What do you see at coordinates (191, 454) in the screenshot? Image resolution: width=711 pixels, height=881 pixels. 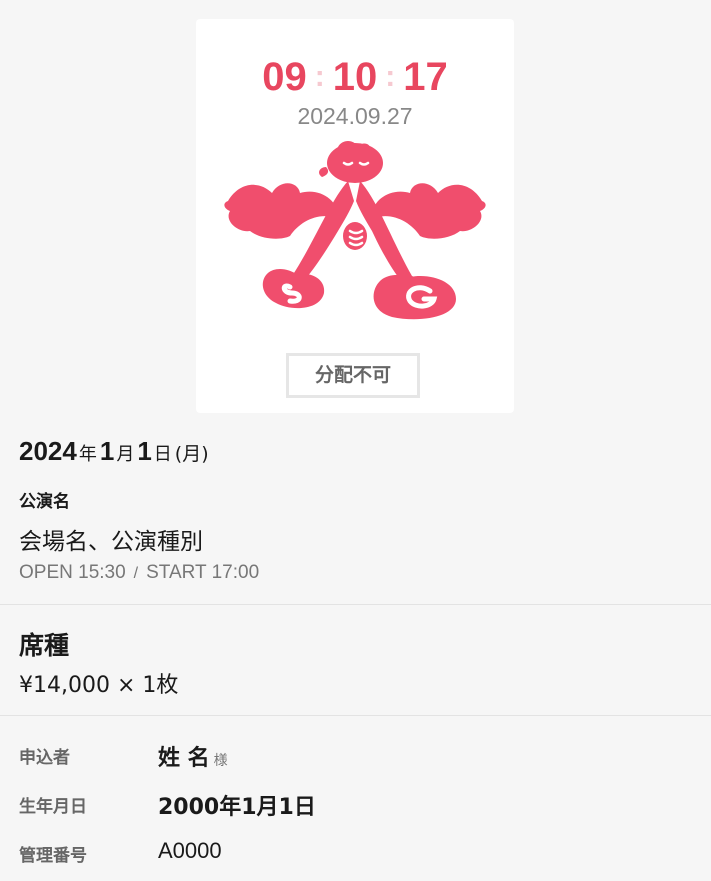 I see `event-weekday: (月)` at bounding box center [191, 454].